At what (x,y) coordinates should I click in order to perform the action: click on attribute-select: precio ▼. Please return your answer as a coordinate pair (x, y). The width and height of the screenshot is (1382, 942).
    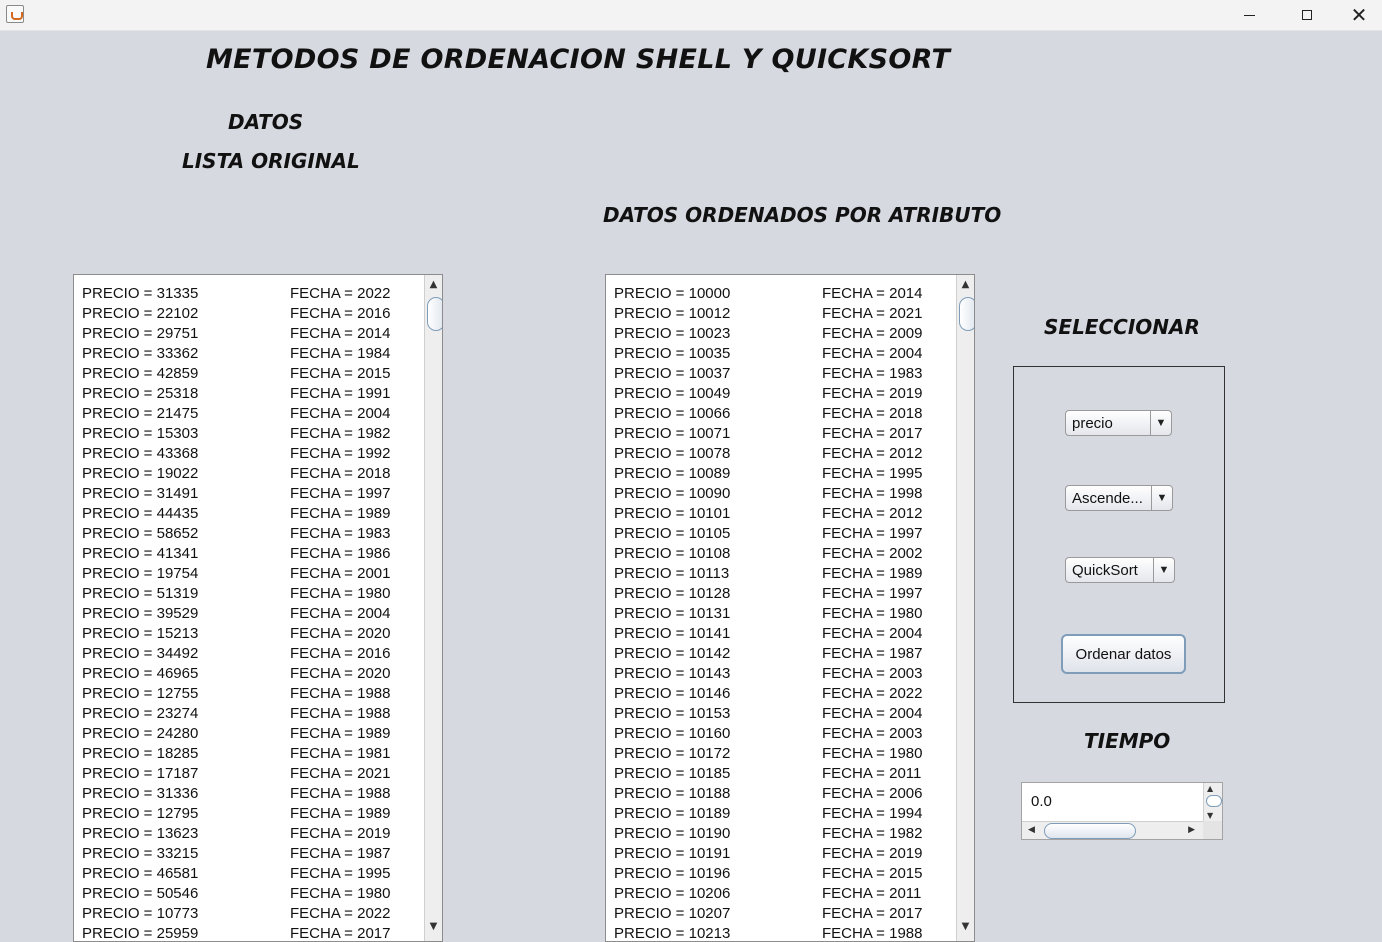
    Looking at the image, I should click on (1118, 423).